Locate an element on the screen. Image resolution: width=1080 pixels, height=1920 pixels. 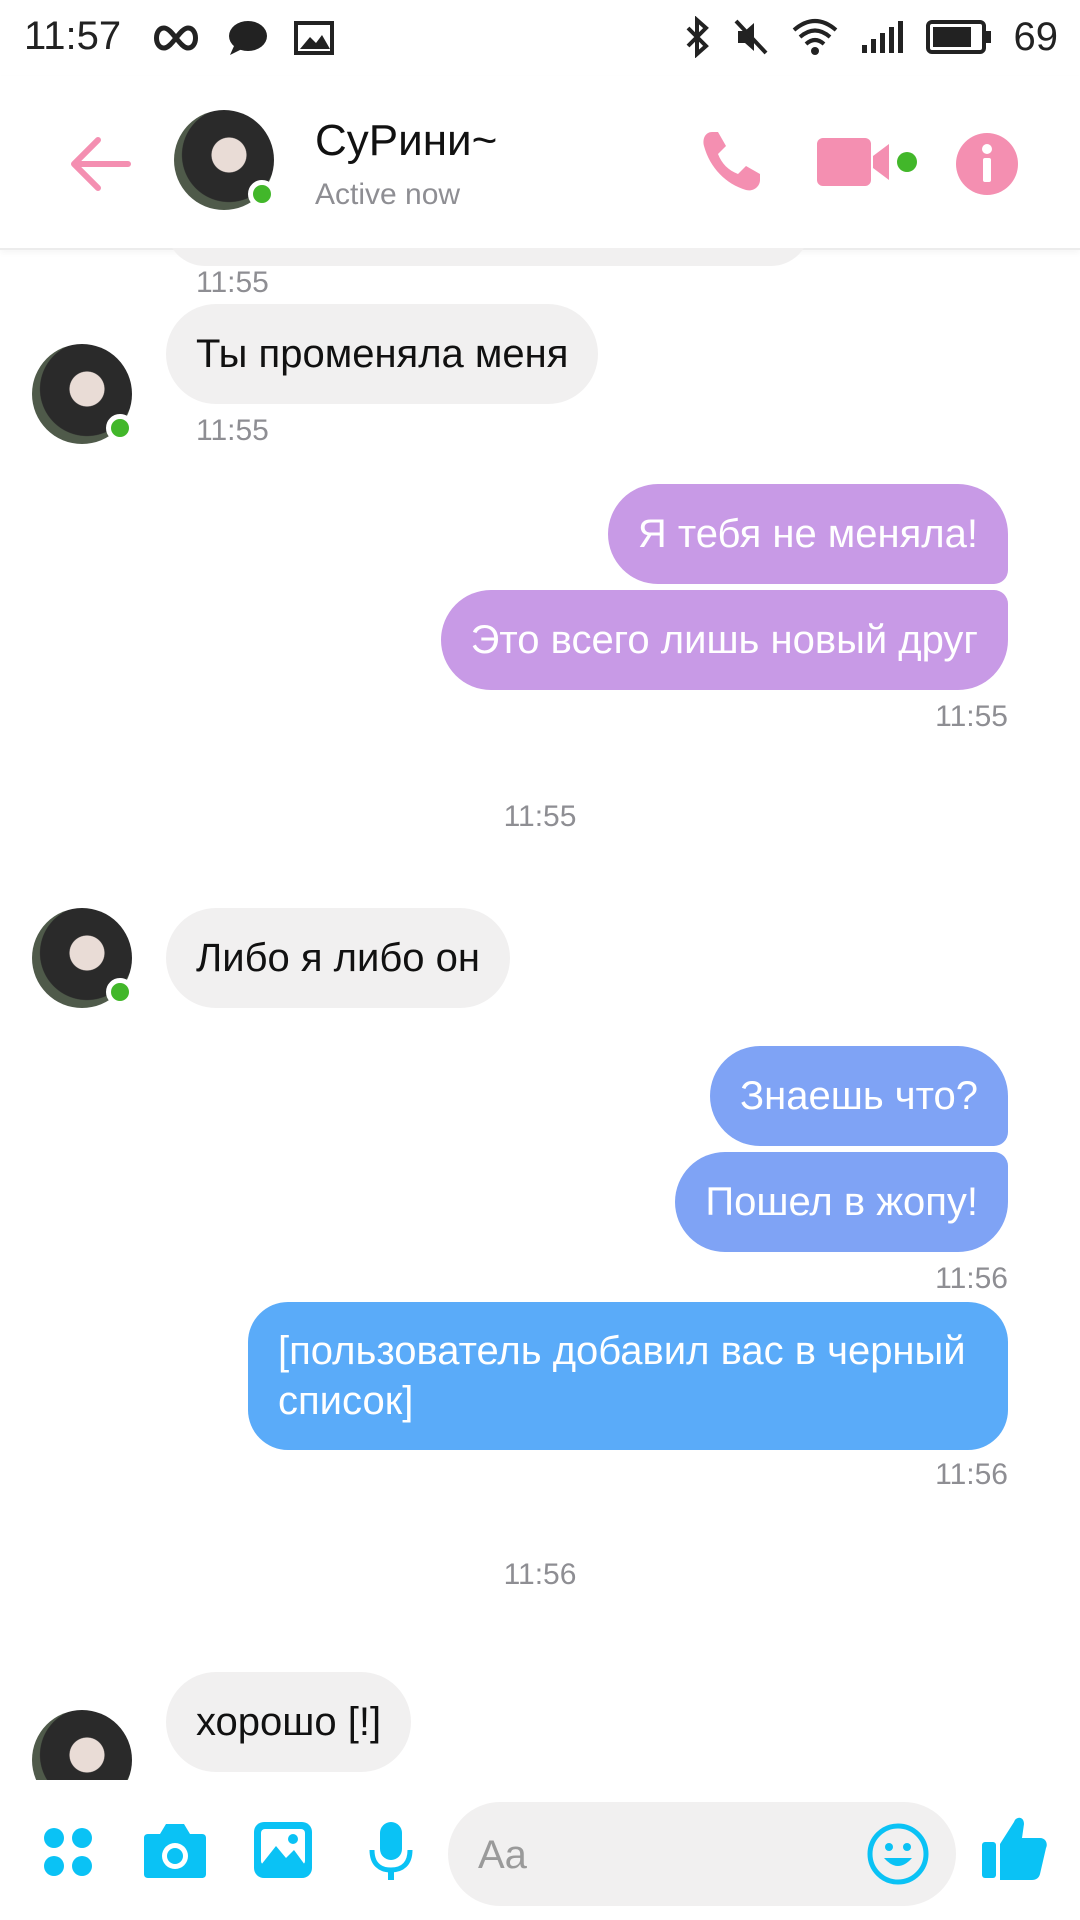
apps-grid-icon is located at coordinates (68, 1852).